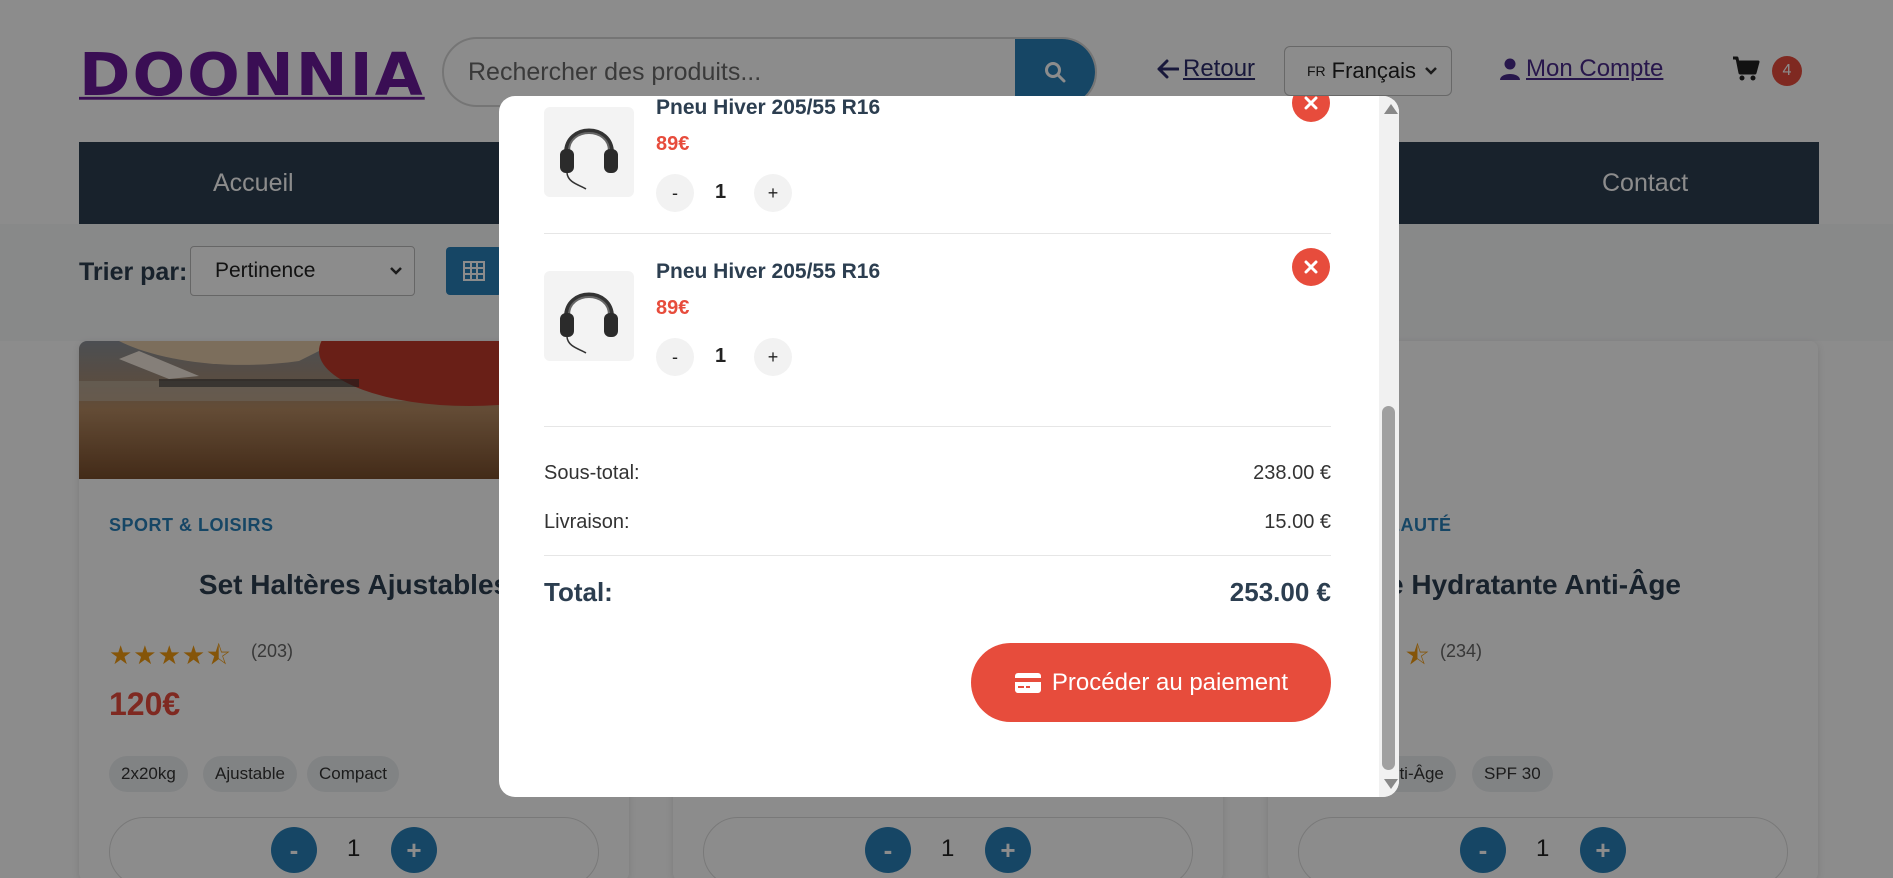 The image size is (1893, 878). Describe the element at coordinates (587, 522) in the screenshot. I see `shipping-label: Livraison:` at that location.